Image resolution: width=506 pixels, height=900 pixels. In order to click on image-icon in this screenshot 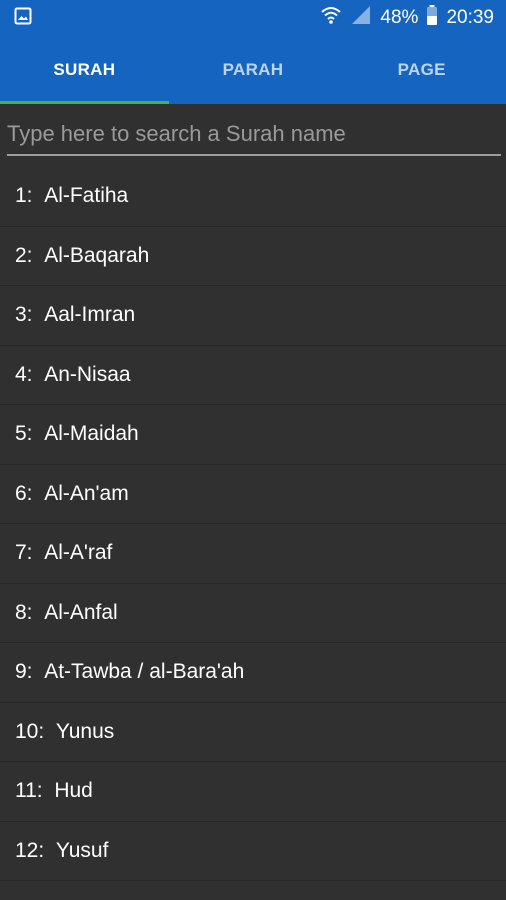, I will do `click(23, 18)`.